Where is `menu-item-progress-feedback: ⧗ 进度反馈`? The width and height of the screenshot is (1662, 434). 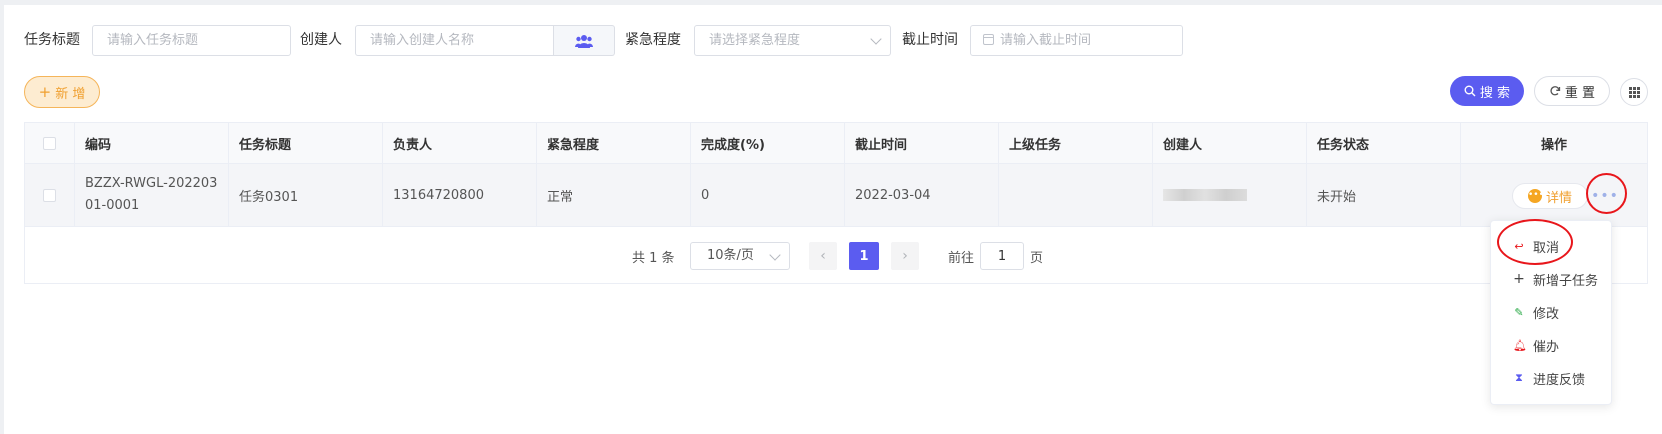
menu-item-progress-feedback: ⧗ 进度反馈 is located at coordinates (1552, 378).